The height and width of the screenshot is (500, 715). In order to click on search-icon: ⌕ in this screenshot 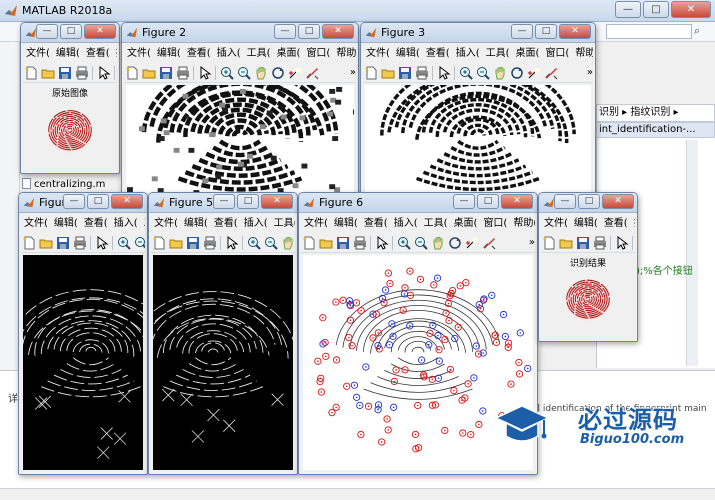, I will do `click(697, 31)`.